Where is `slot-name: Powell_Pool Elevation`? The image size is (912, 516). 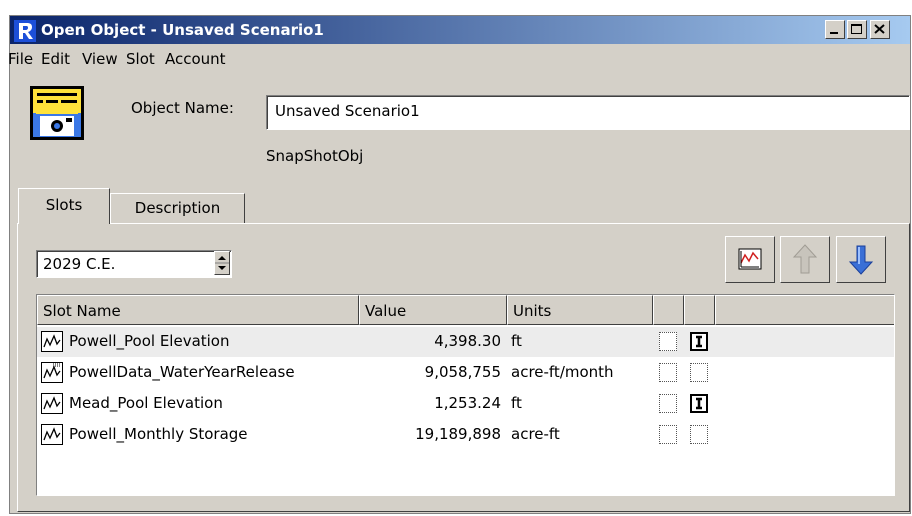
slot-name: Powell_Pool Elevation is located at coordinates (149, 341).